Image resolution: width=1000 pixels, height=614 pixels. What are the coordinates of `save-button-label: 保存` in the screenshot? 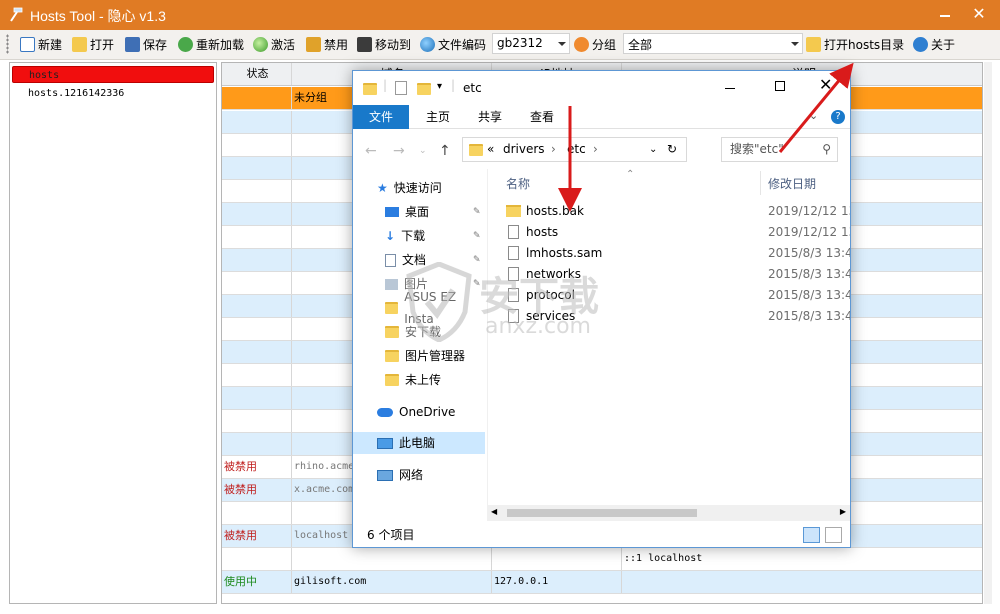 It's located at (155, 44).